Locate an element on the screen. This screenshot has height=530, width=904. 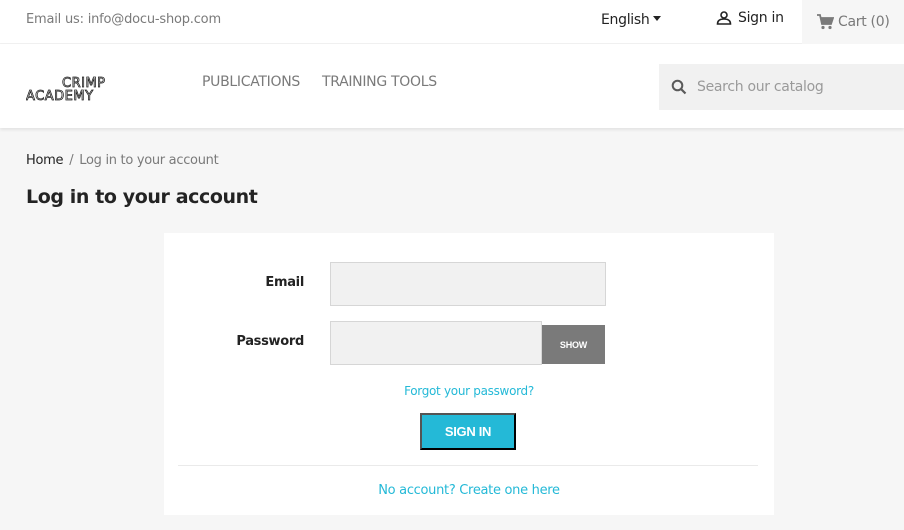
cart-label: Cart (0) is located at coordinates (864, 22).